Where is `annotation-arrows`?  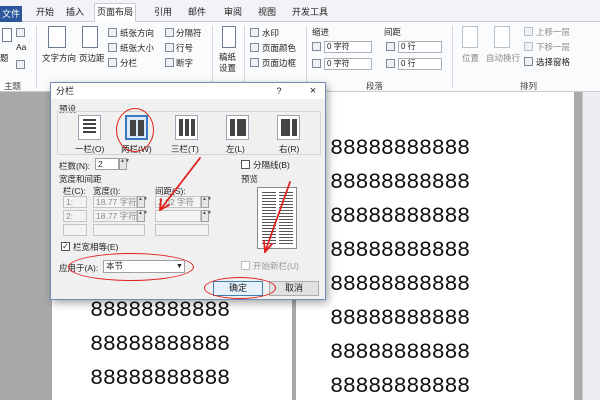 annotation-arrows is located at coordinates (225, 205).